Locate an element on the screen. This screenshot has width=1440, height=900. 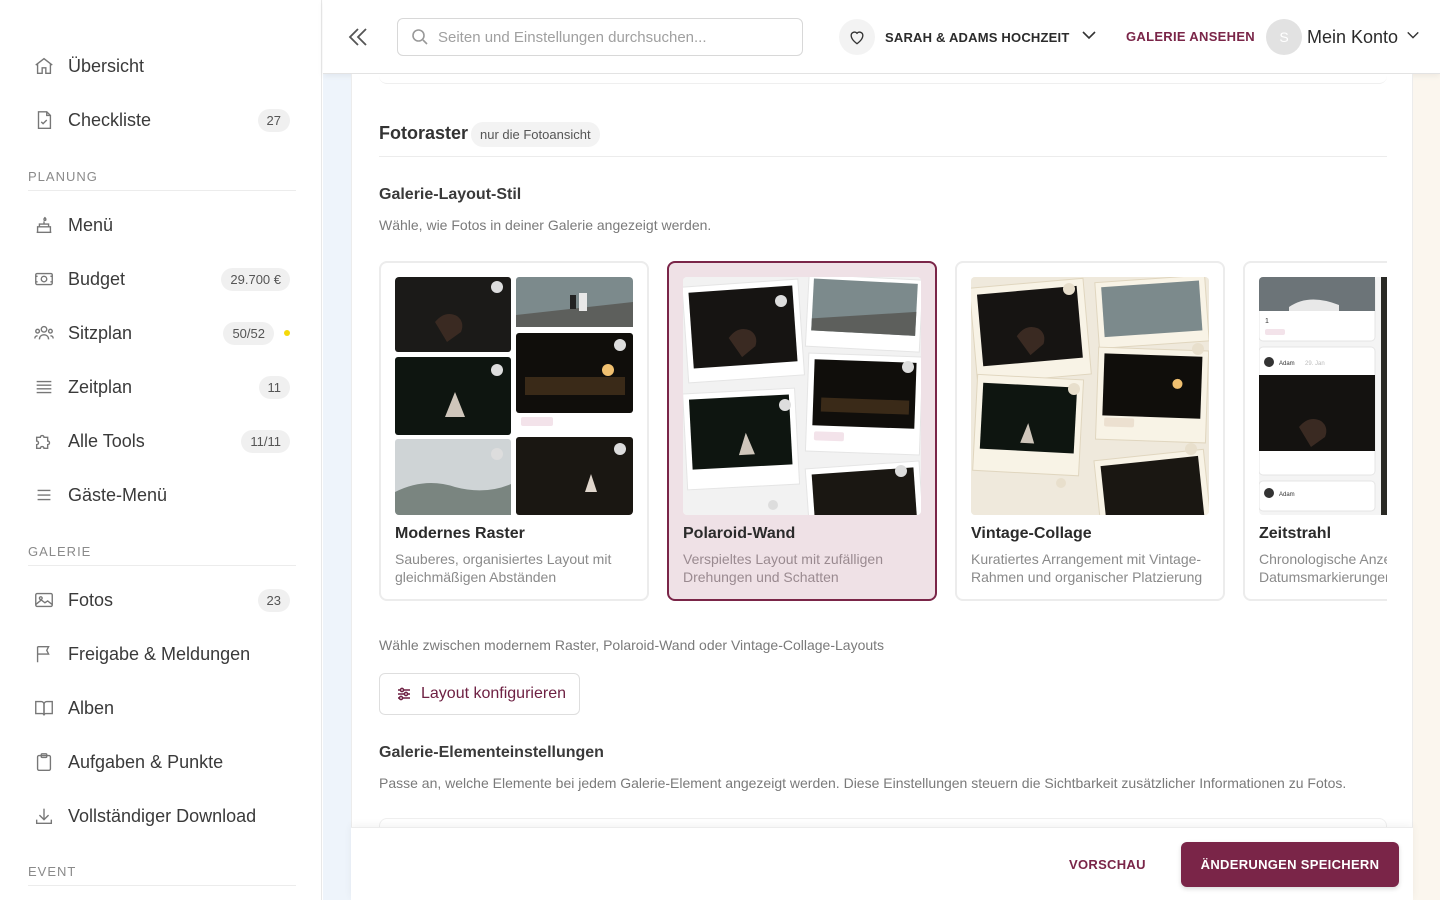
preview-button: VORSCHAU is located at coordinates (1107, 864).